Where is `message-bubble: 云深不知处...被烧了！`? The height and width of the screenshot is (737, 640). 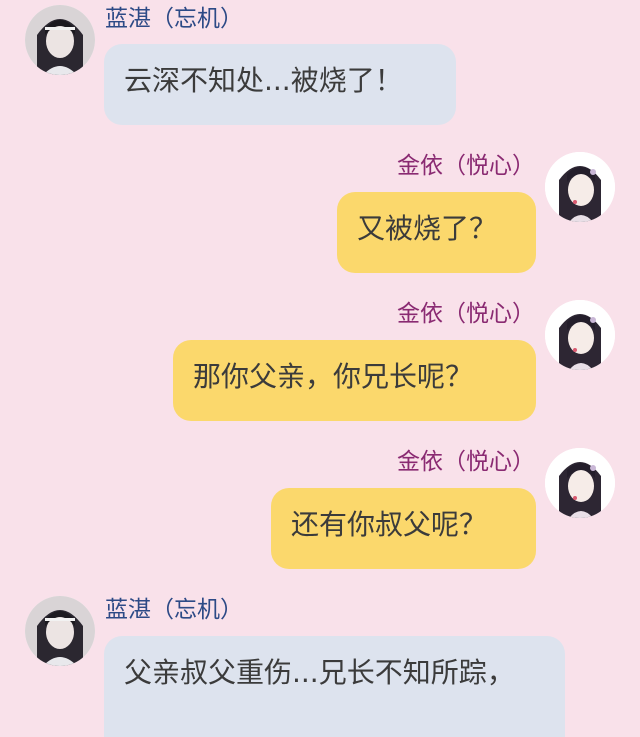
message-bubble: 云深不知处...被烧了！ is located at coordinates (280, 84).